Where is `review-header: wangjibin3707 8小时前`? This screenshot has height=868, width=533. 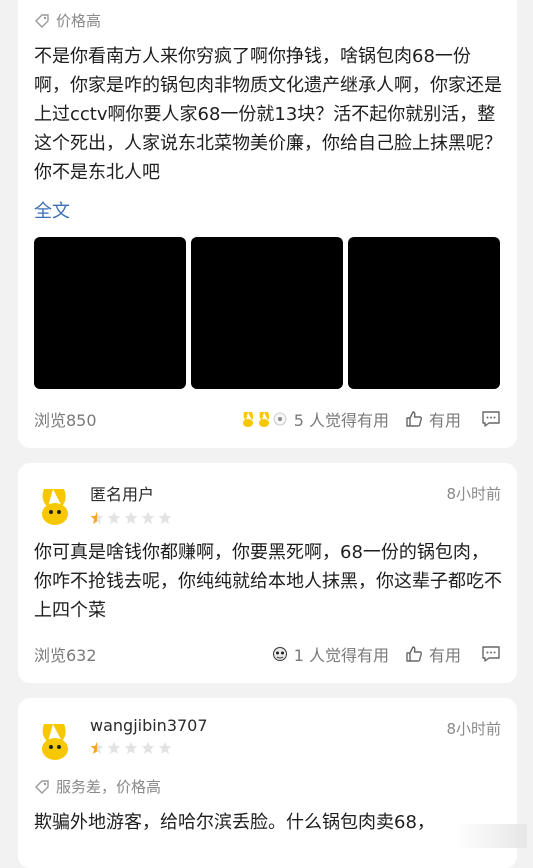
review-header: wangjibin3707 8小时前 is located at coordinates (267, 738).